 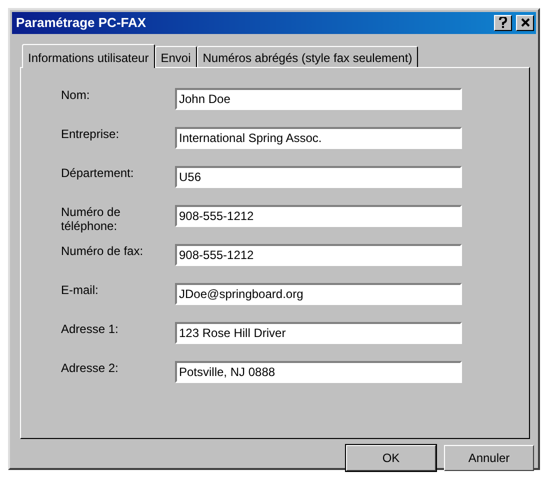 I want to click on dialog-button: OK, so click(x=391, y=458).